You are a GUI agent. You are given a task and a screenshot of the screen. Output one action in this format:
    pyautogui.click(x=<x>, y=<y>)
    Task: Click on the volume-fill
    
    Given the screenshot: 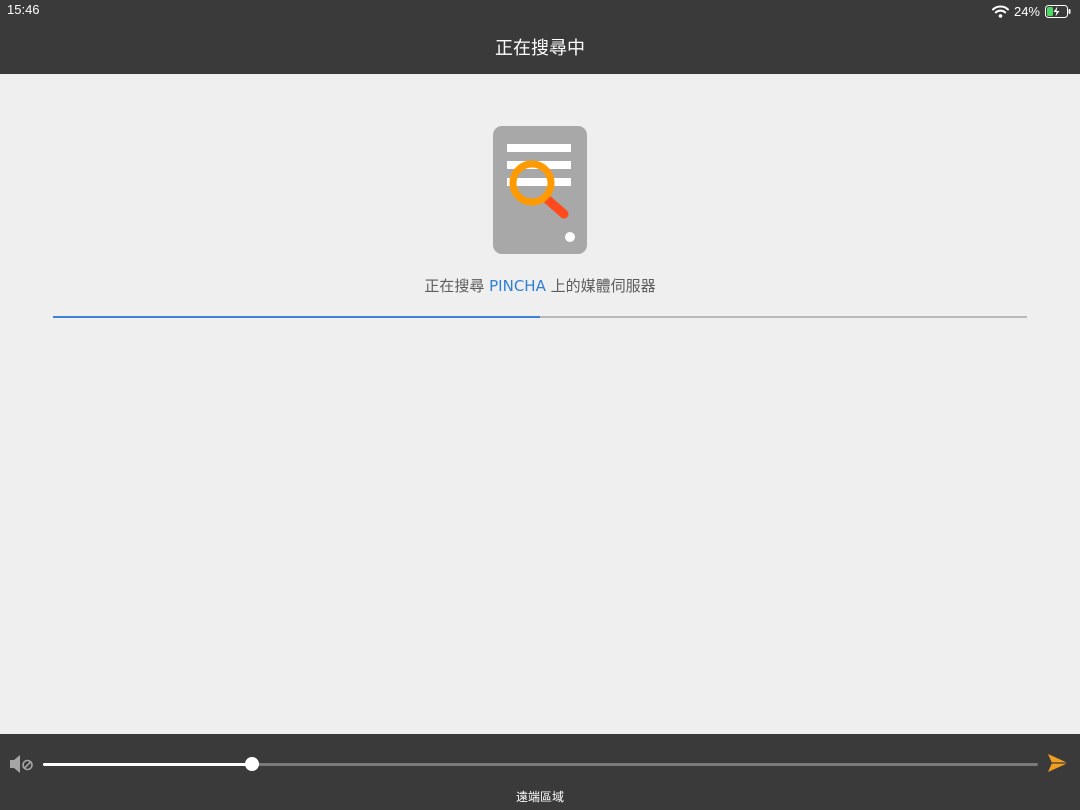 What is the action you would take?
    pyautogui.click(x=147, y=764)
    